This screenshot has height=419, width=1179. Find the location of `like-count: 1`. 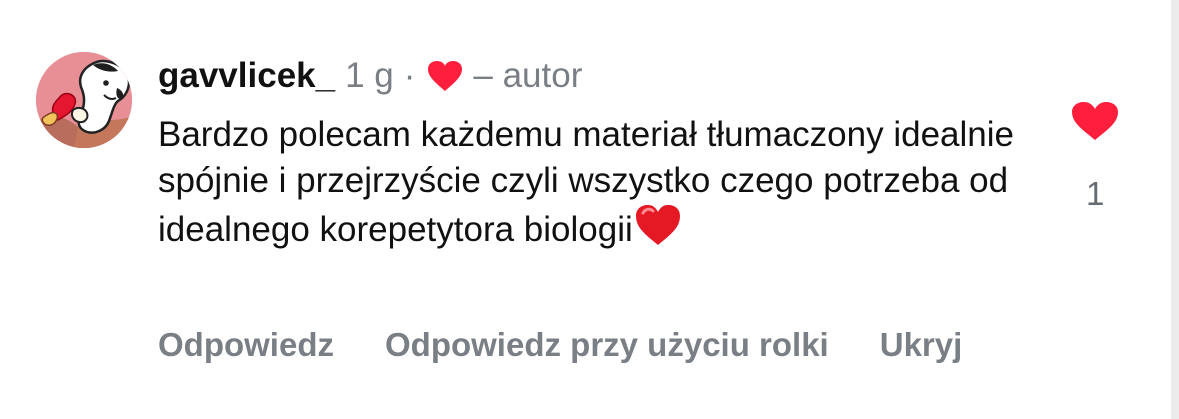

like-count: 1 is located at coordinates (1095, 193).